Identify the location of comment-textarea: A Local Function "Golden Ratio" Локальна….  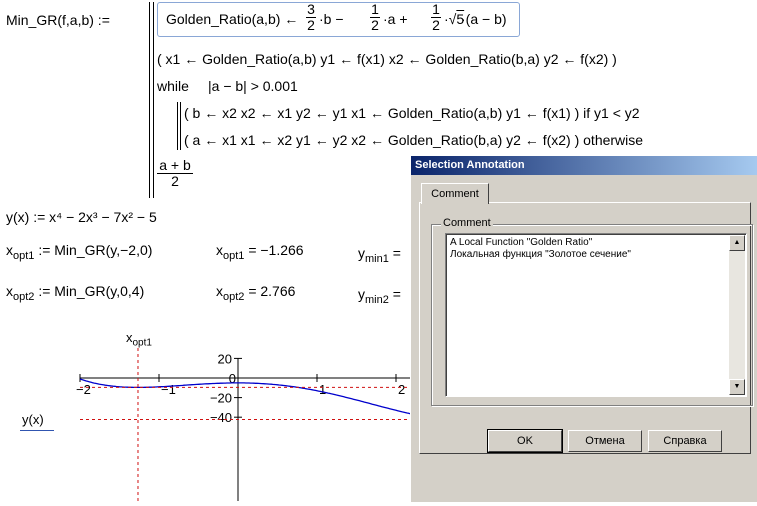
(596, 315).